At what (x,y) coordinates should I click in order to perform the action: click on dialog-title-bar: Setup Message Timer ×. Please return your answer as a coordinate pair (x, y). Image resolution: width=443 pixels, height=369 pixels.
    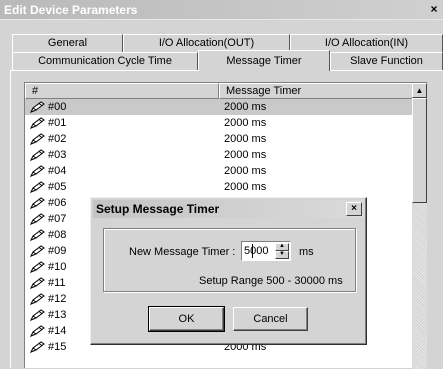
    Looking at the image, I should click on (228, 209).